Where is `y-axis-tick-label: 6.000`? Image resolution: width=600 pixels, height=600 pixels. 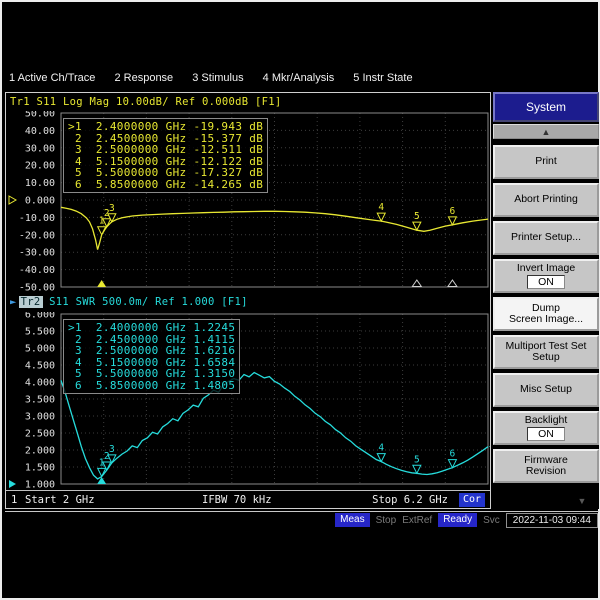 y-axis-tick-label: 6.000 is located at coordinates (40, 316).